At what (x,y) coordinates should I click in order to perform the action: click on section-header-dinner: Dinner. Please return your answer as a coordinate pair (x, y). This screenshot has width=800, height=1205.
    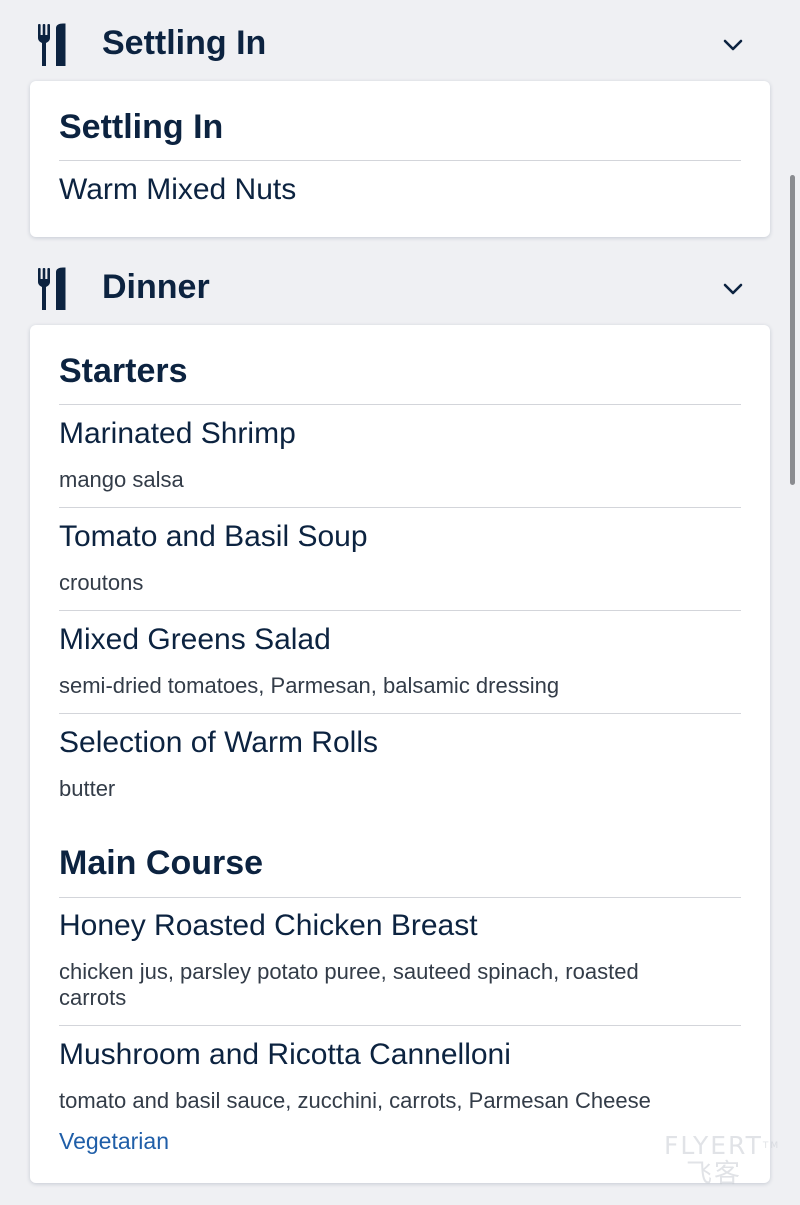
    Looking at the image, I should click on (400, 286).